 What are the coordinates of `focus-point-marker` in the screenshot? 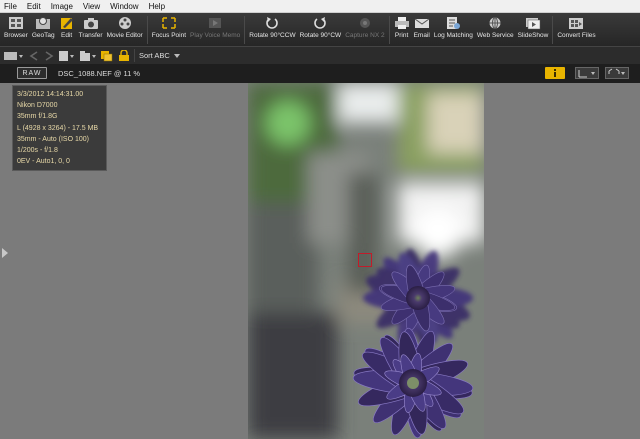 It's located at (365, 260).